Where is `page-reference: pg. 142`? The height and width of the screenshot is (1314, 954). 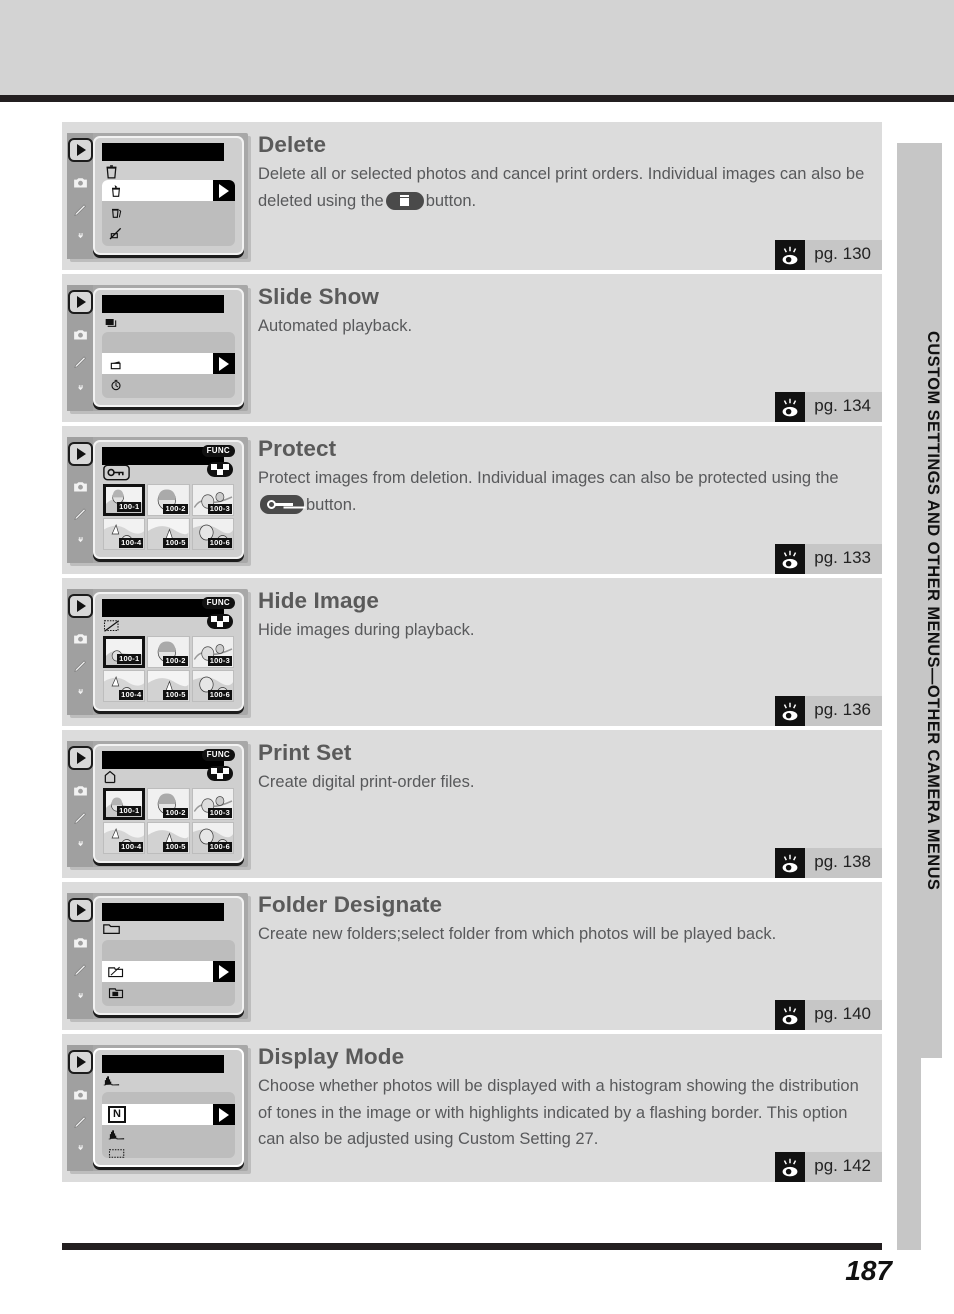 page-reference: pg. 142 is located at coordinates (828, 1167).